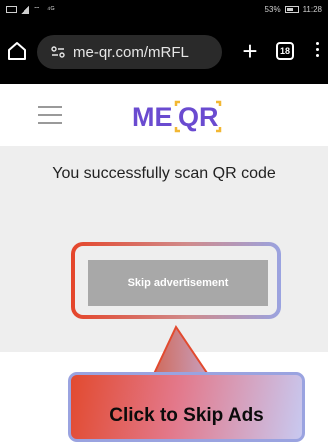  I want to click on me-qr-logo: ME QR, so click(182, 116).